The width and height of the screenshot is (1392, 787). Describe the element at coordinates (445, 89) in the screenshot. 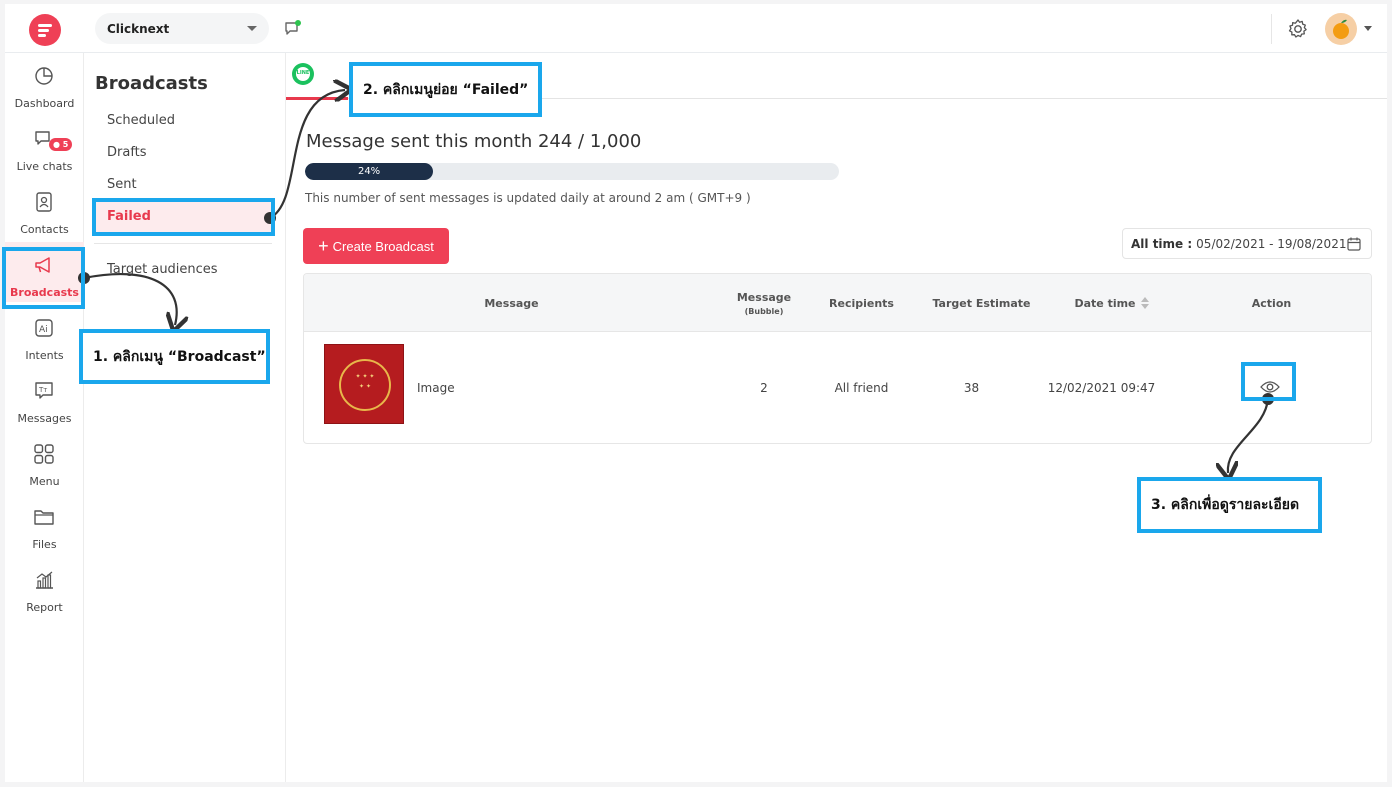

I see `callout-step-2: 2. คลิกเมนูย่อย “Failed”` at that location.